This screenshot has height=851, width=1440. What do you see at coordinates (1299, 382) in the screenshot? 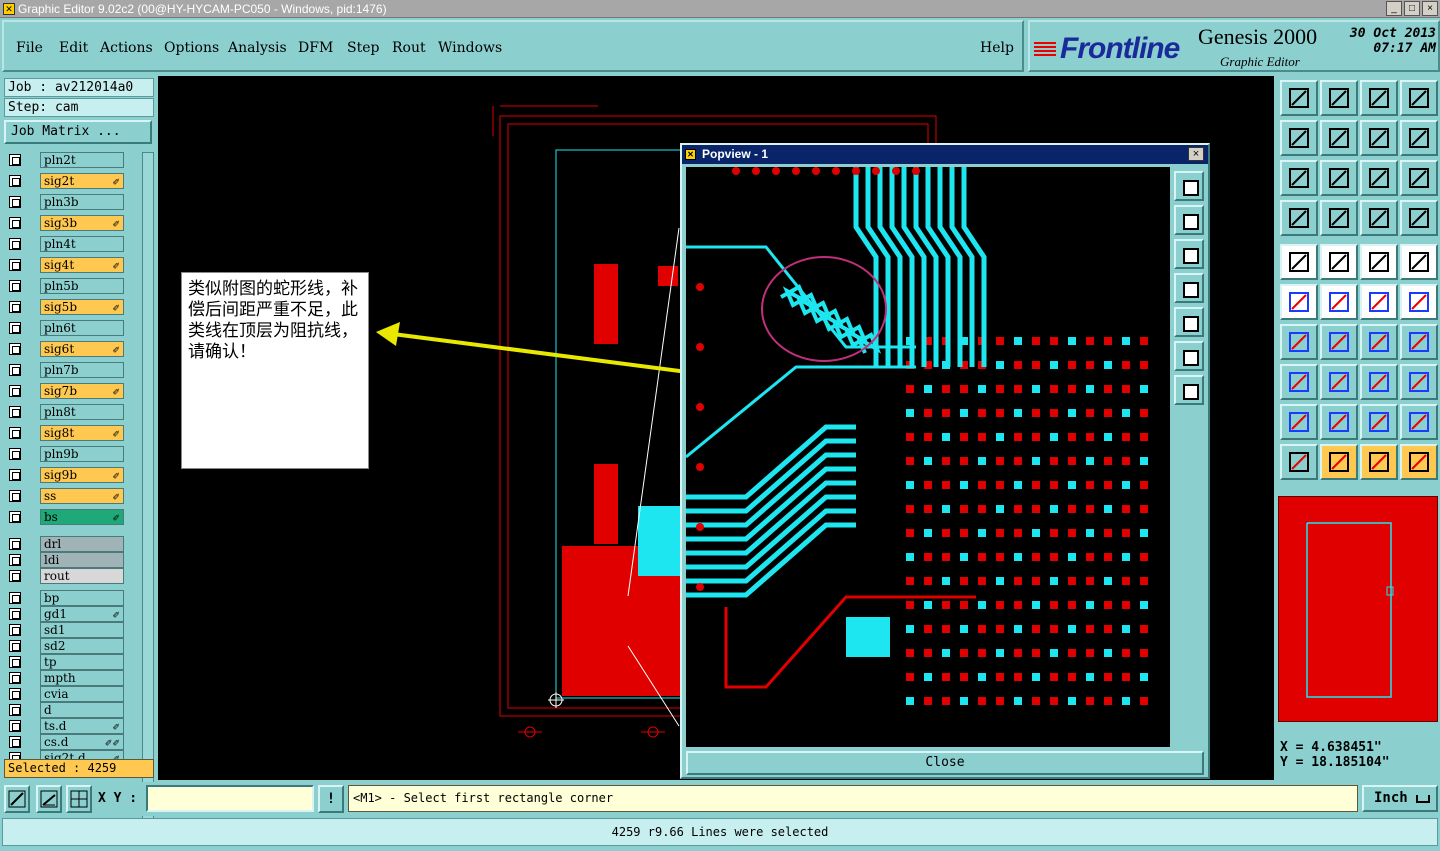
I see `drill-icon` at bounding box center [1299, 382].